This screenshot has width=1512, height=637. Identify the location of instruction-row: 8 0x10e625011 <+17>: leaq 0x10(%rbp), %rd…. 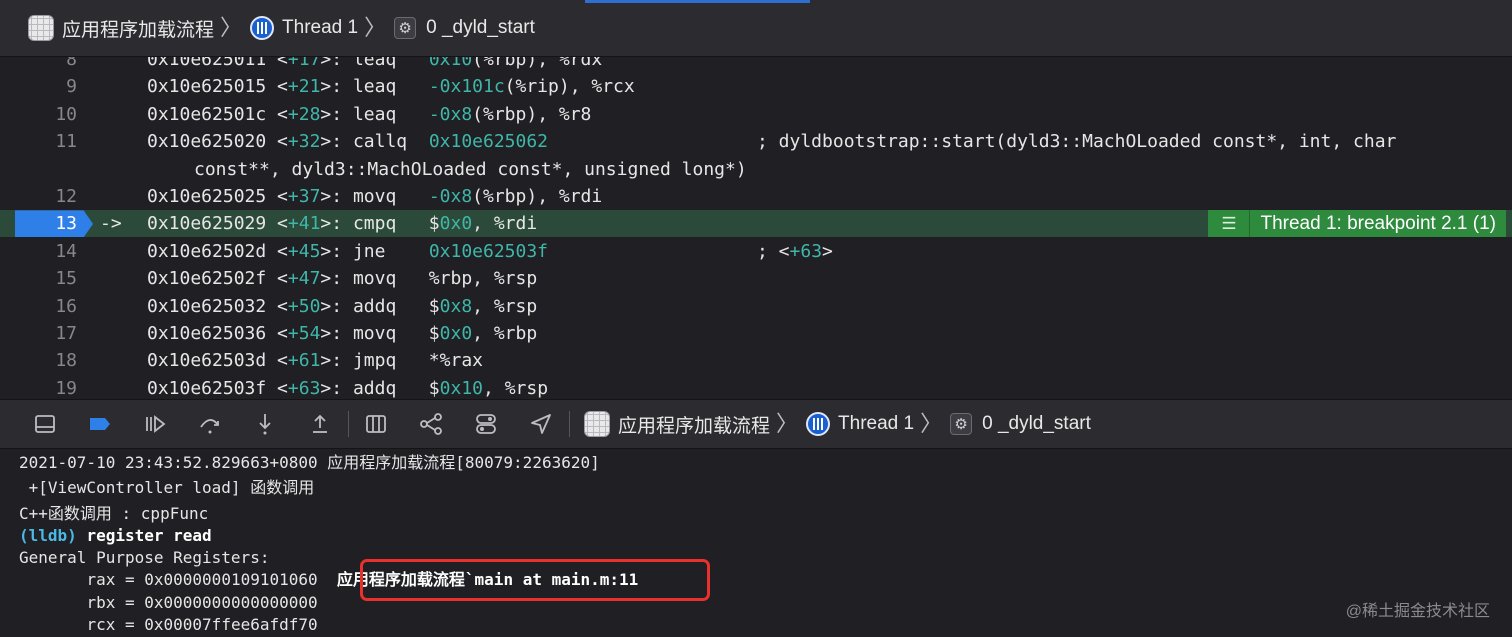
(756, 65).